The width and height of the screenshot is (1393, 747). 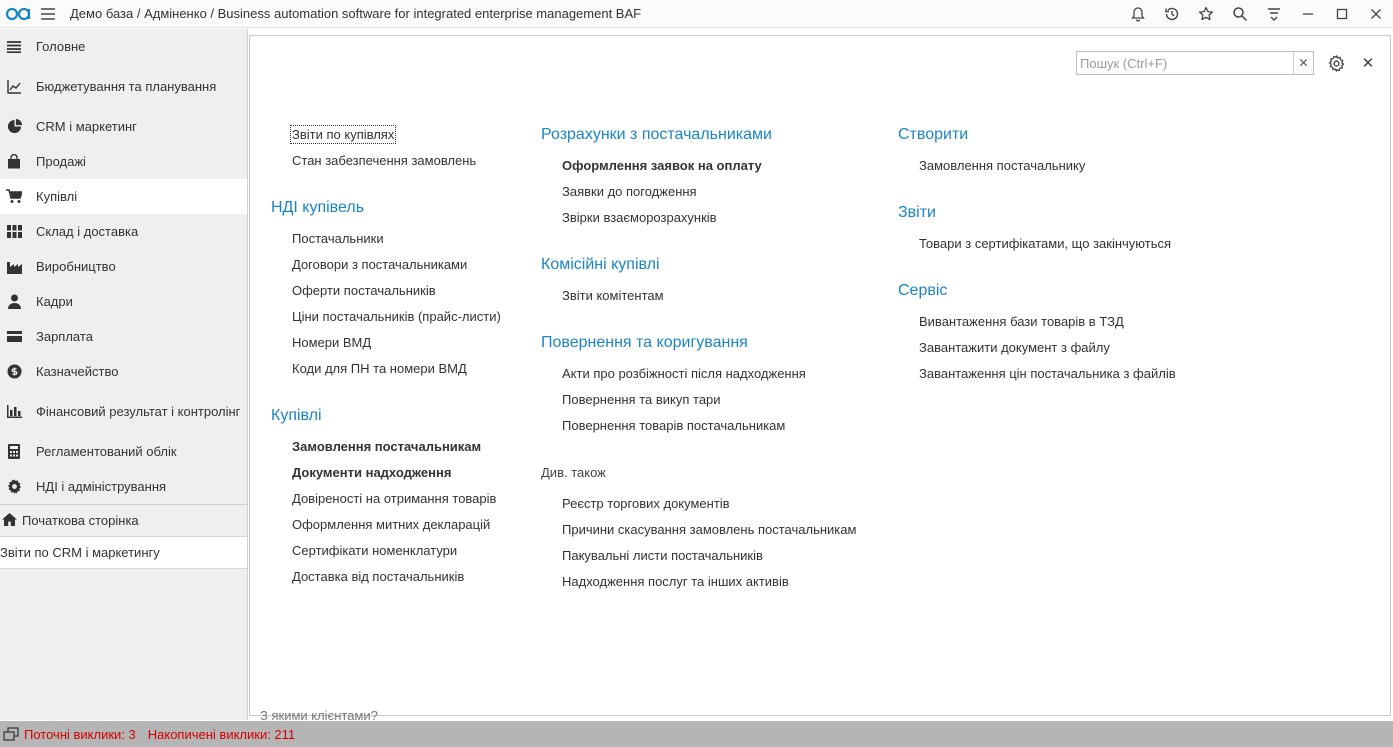 I want to click on bar-chart-icon, so click(x=14, y=412).